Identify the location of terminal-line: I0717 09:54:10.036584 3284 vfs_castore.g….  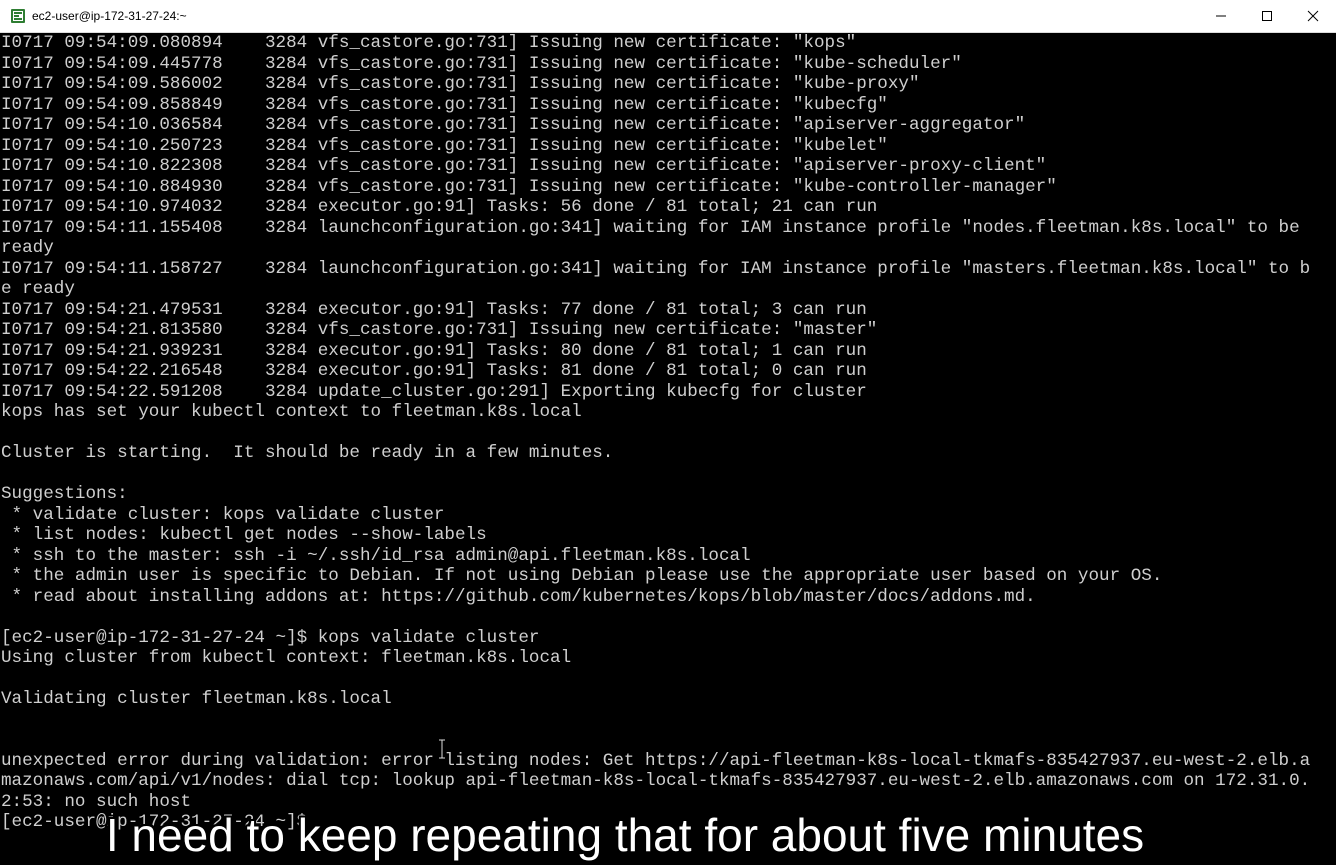
(513, 125).